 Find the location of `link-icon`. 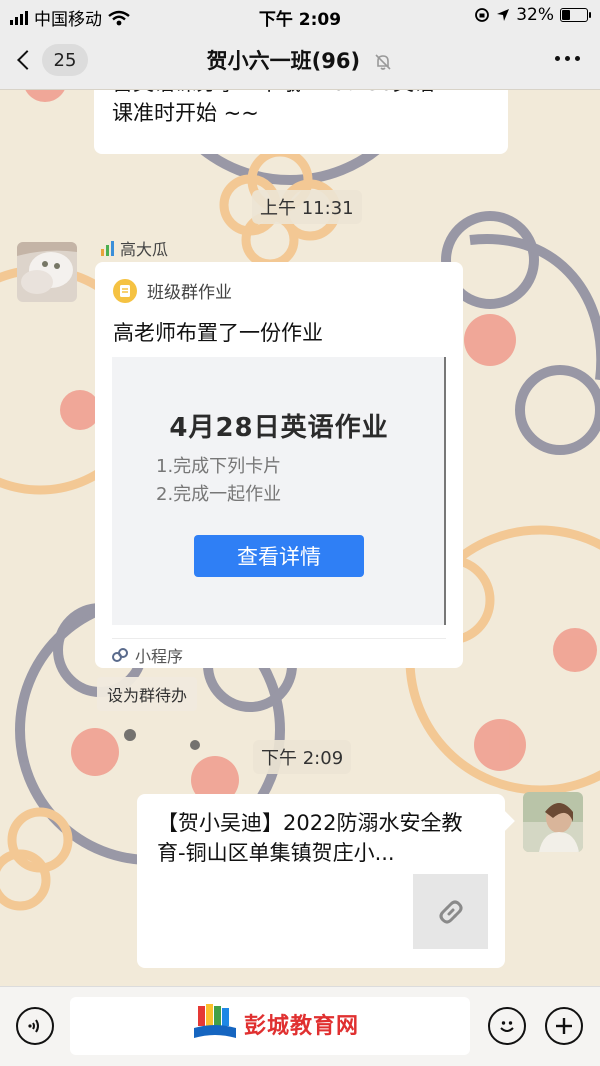

link-icon is located at coordinates (450, 911).